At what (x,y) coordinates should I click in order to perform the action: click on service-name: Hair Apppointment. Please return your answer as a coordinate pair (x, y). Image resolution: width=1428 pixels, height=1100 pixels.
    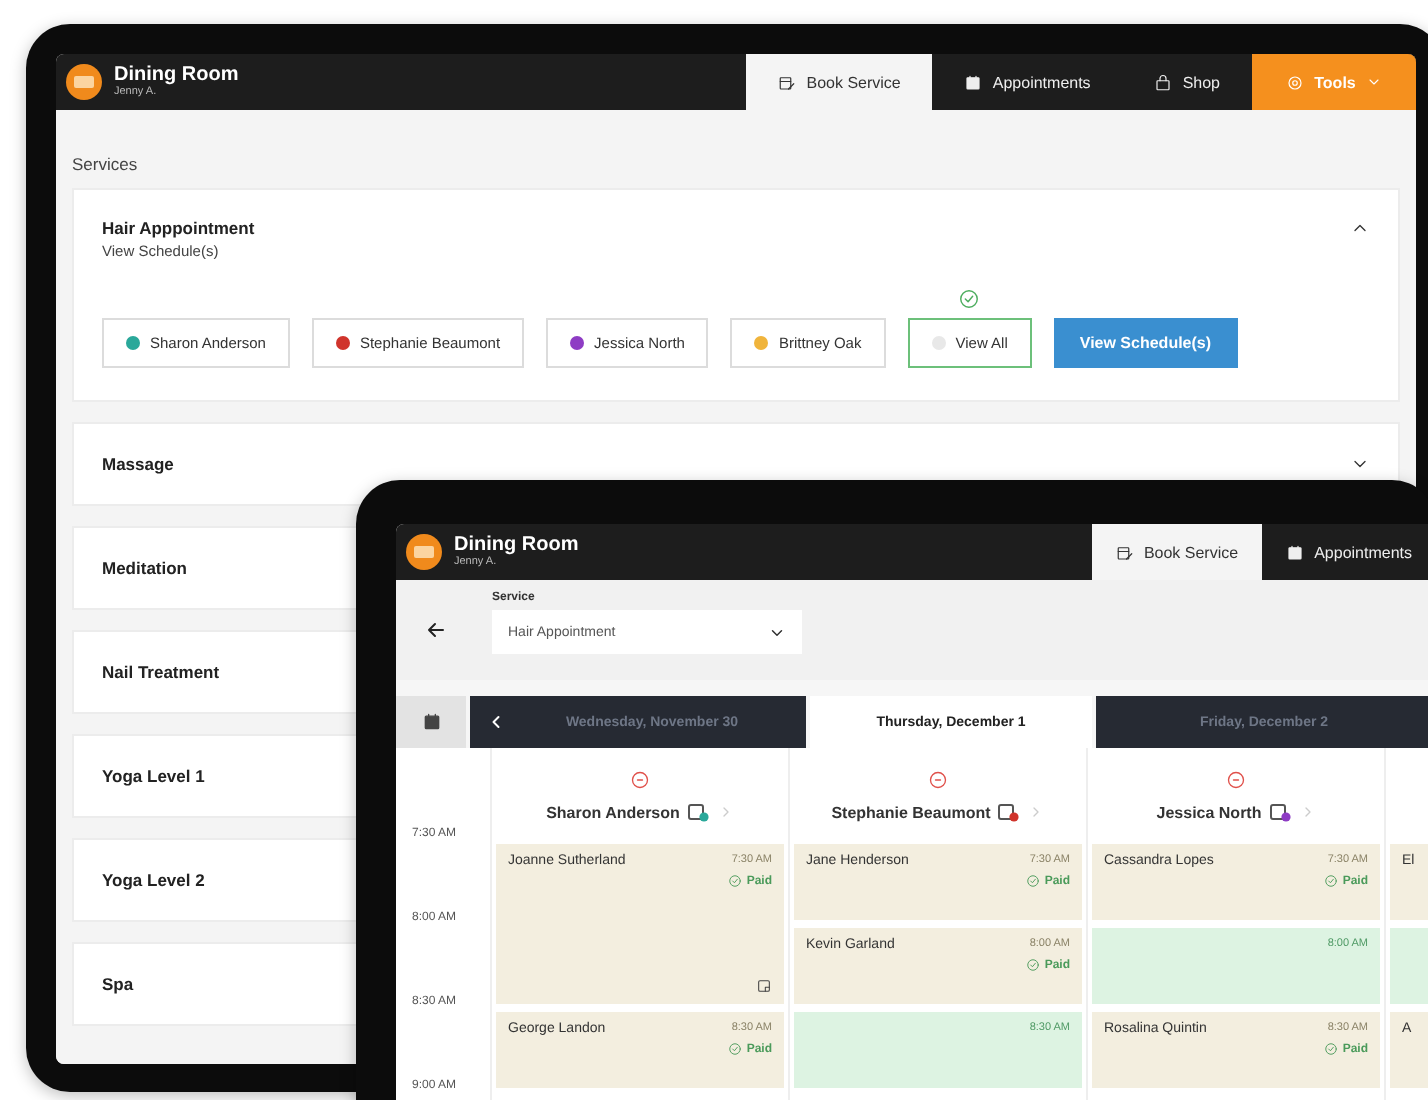
    Looking at the image, I should click on (178, 228).